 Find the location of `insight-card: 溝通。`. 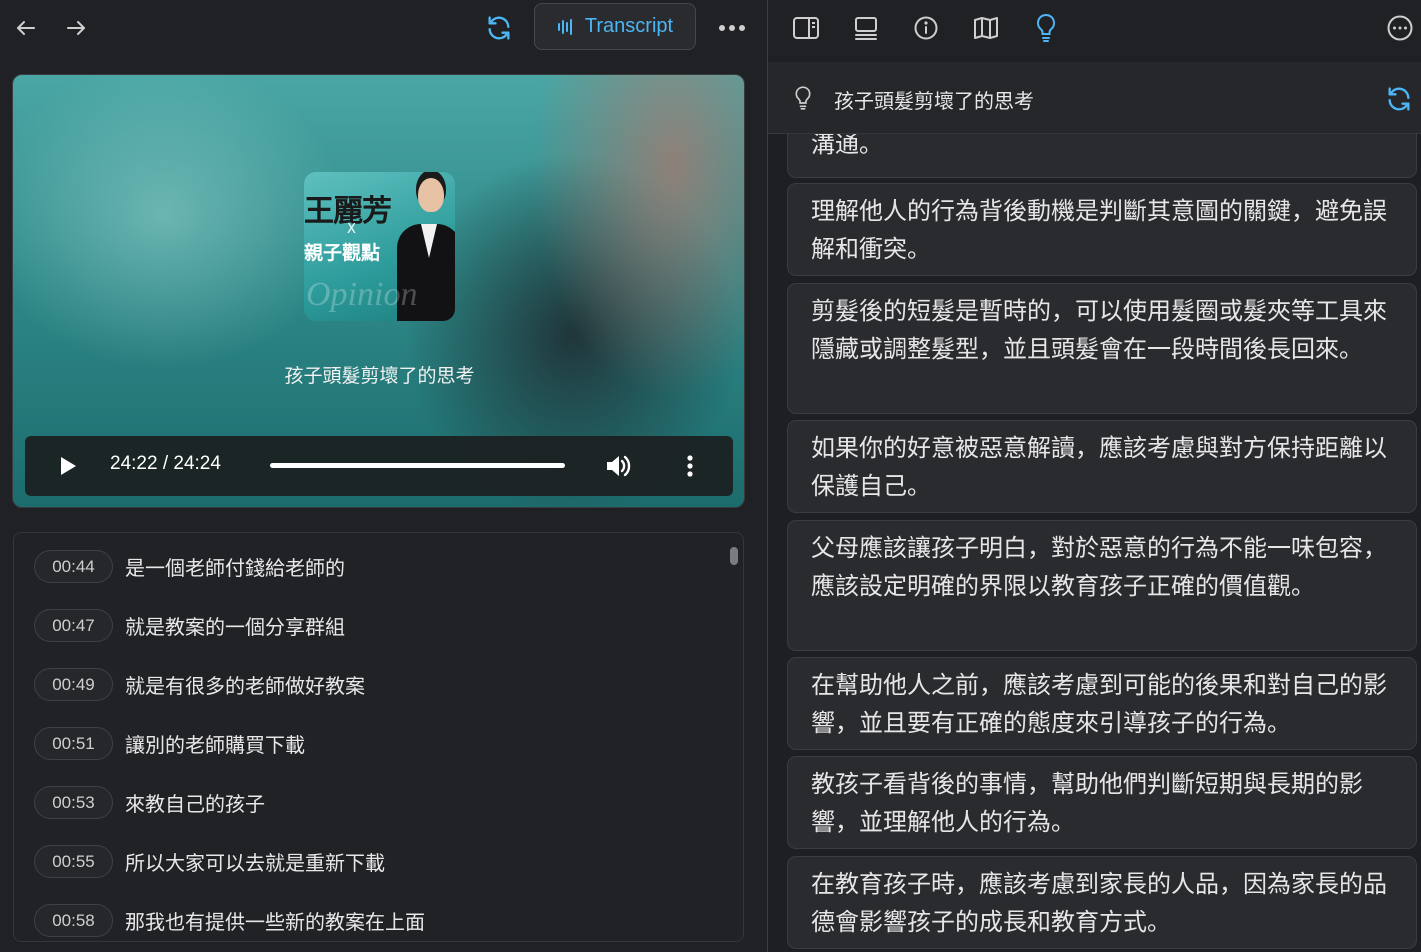

insight-card: 溝通。 is located at coordinates (1102, 156).